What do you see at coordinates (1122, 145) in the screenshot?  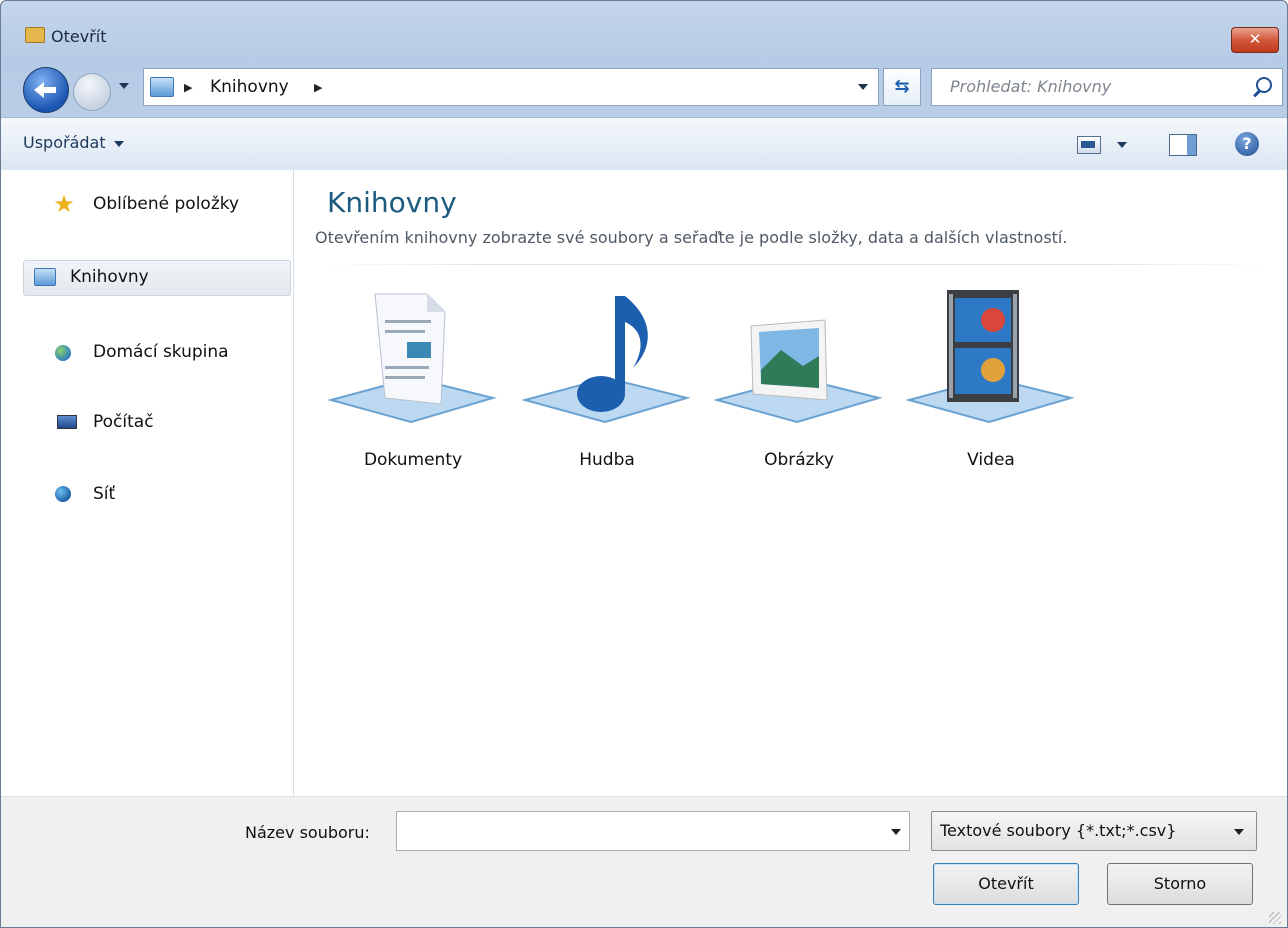 I see `view-options-dropdown` at bounding box center [1122, 145].